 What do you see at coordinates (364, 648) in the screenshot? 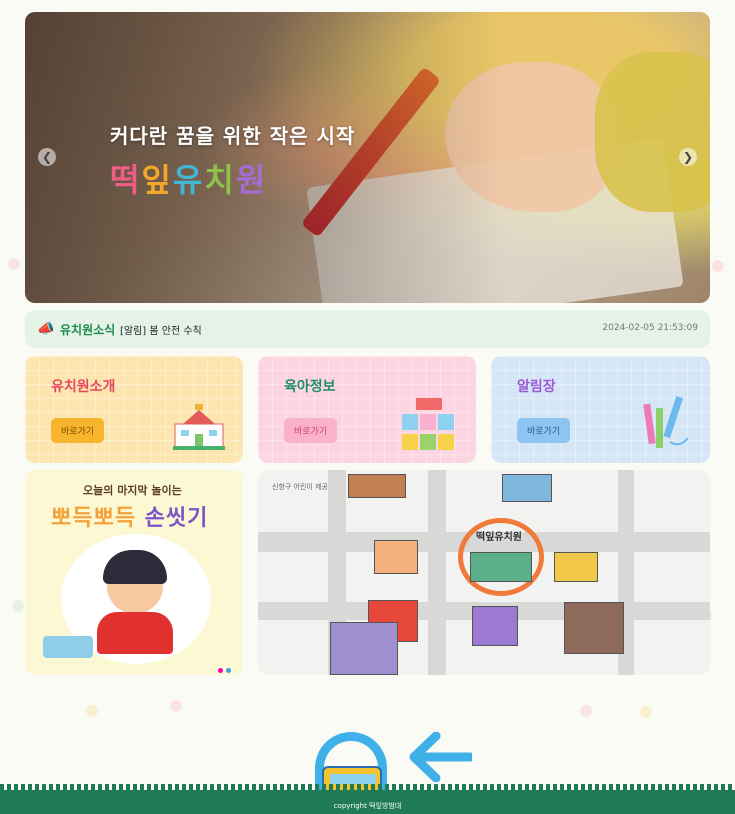
I see `map-building` at bounding box center [364, 648].